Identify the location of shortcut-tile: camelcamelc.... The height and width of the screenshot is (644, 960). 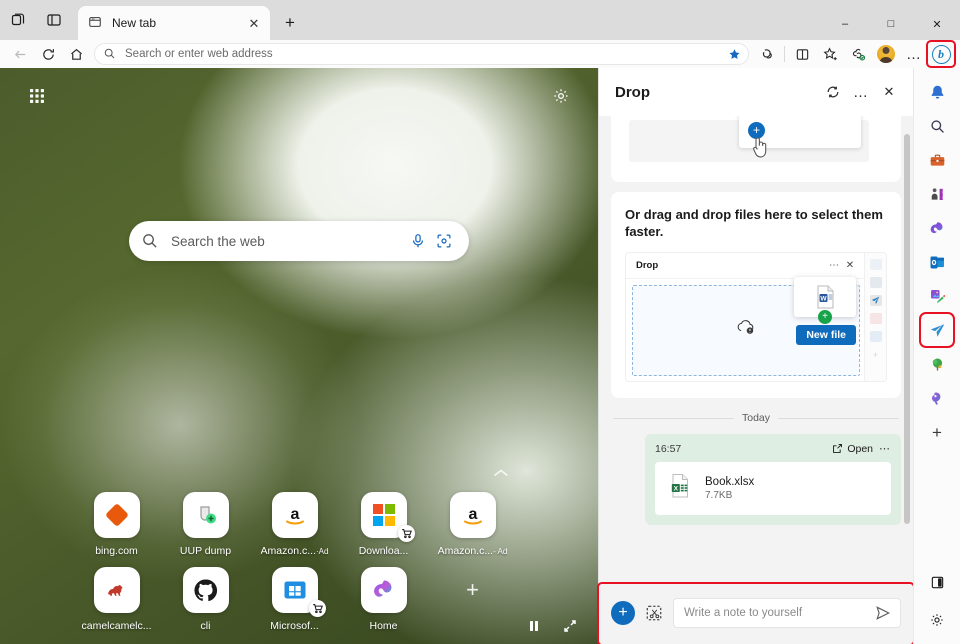
(116, 599).